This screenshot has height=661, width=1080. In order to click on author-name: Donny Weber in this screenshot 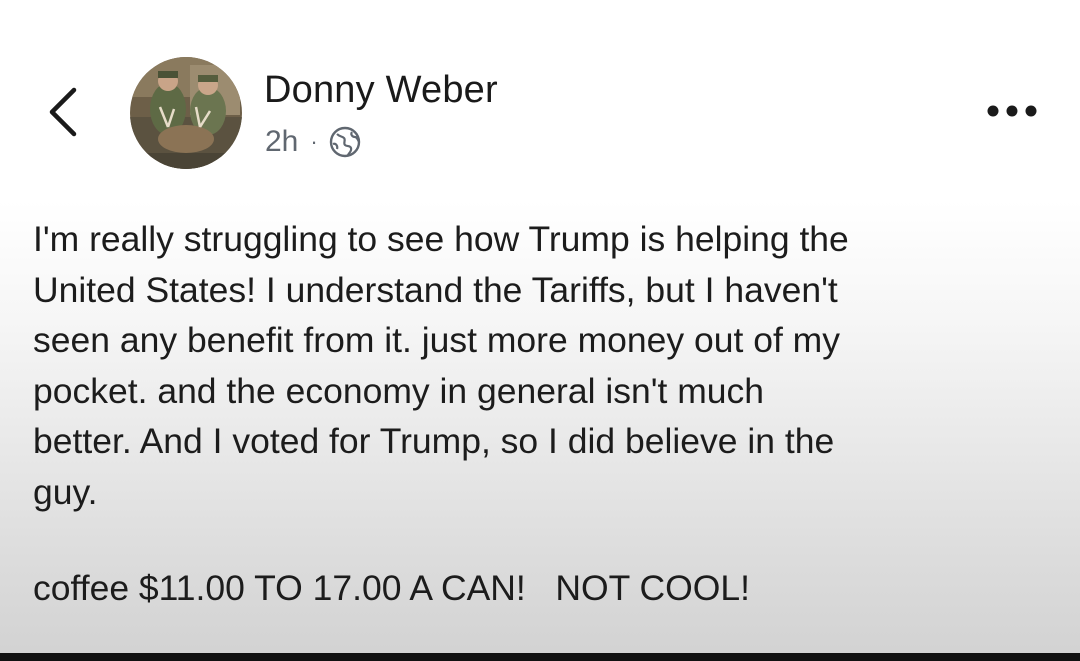, I will do `click(381, 90)`.